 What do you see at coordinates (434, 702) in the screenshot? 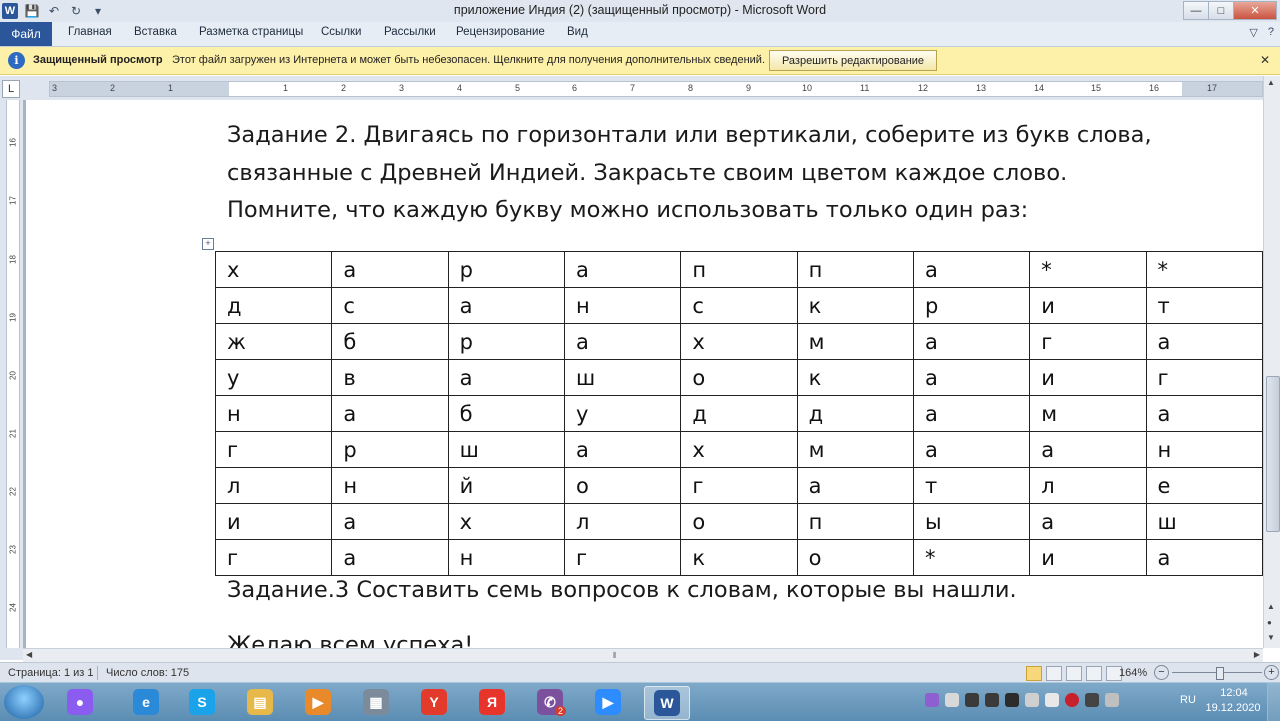
I see `taskbar-yandex-browser-button: Y` at bounding box center [434, 702].